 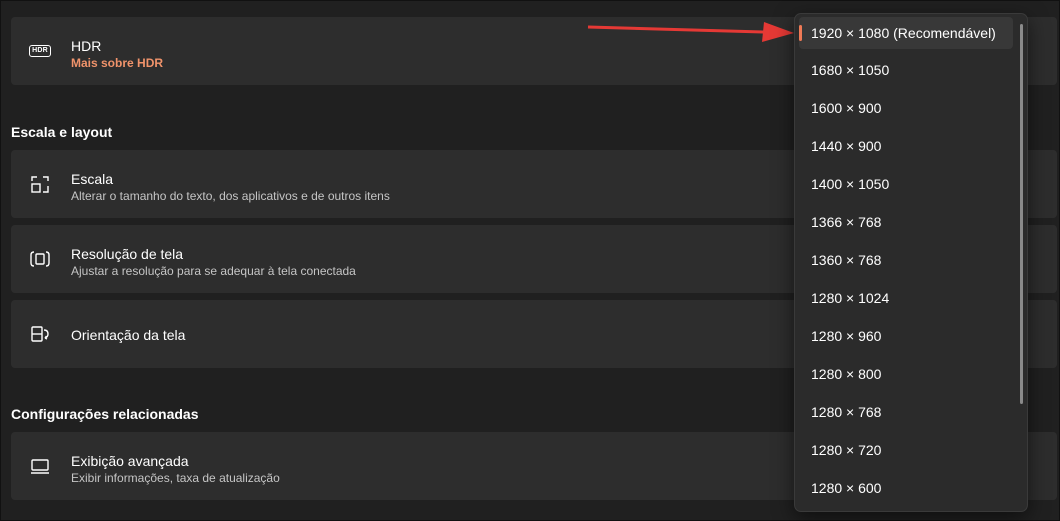 I want to click on selected-indicator, so click(x=800, y=33).